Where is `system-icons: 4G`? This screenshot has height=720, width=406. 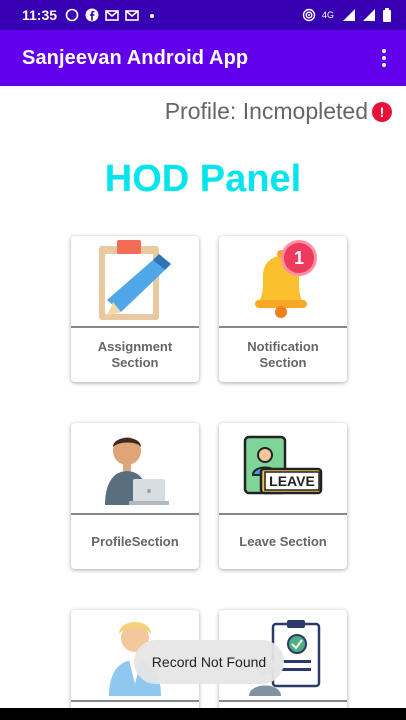
system-icons: 4G is located at coordinates (349, 15).